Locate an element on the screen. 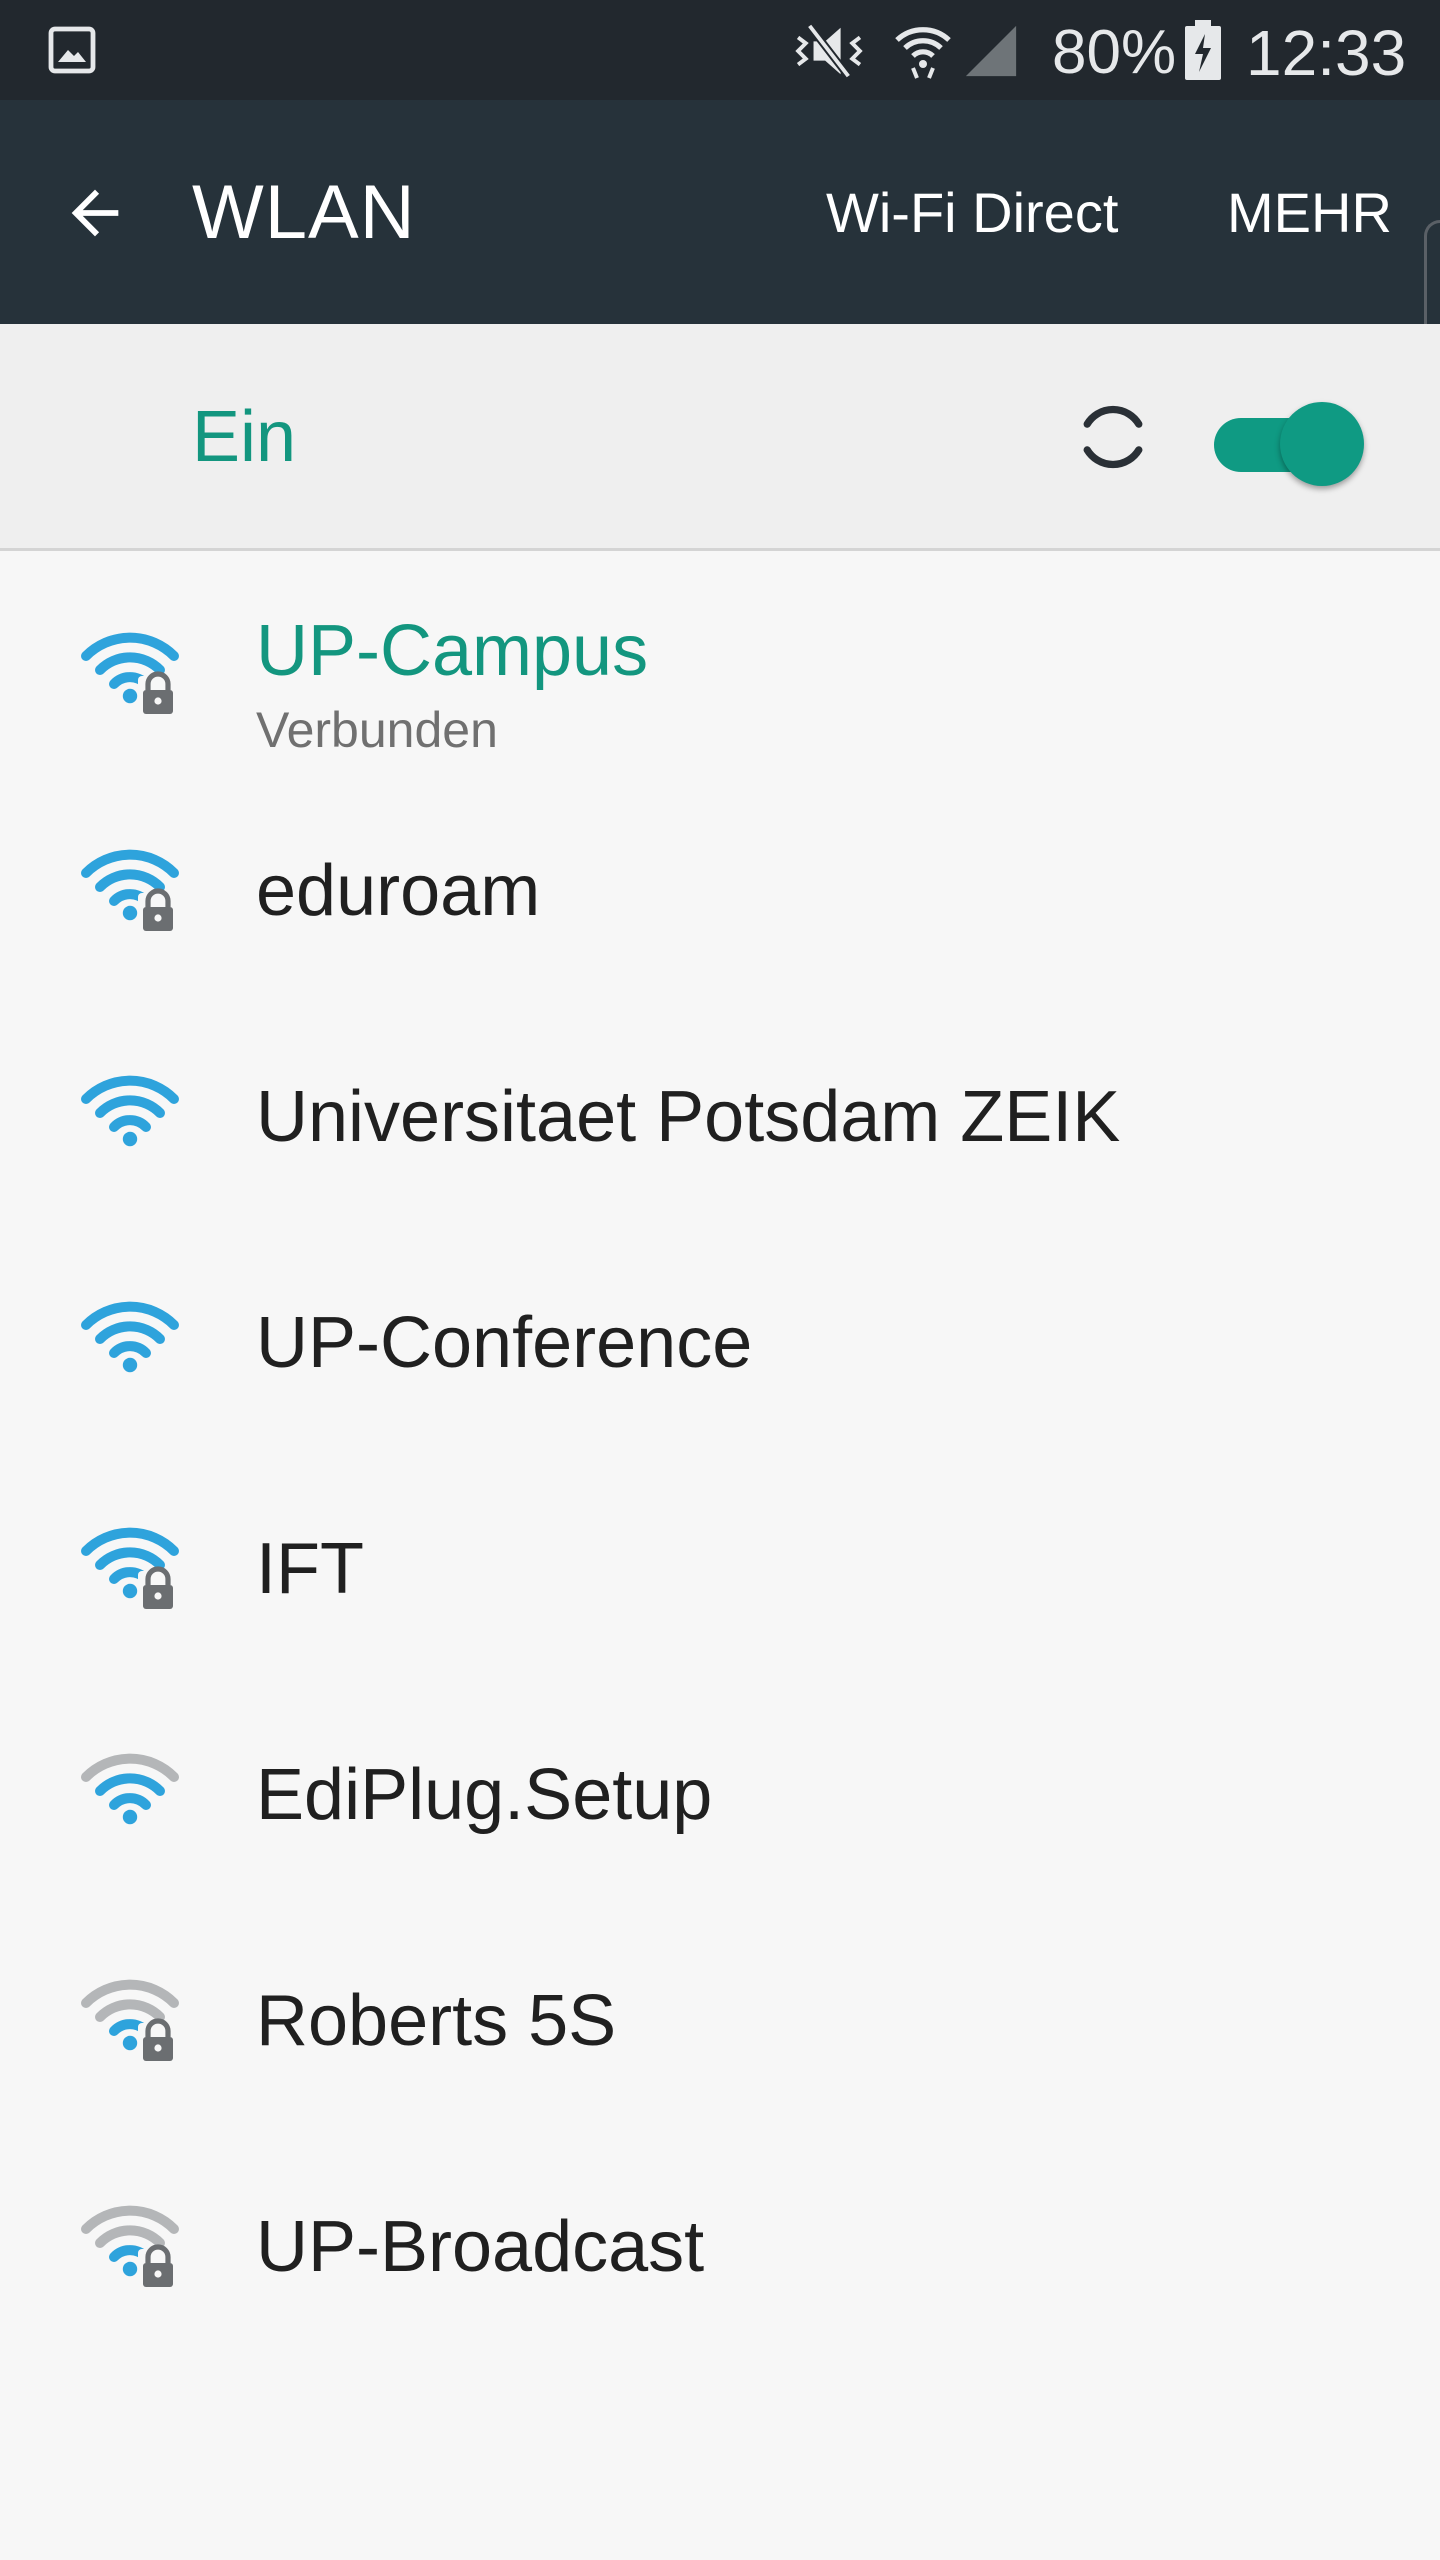 This screenshot has height=2560, width=1440. gallery-icon is located at coordinates (72, 50).